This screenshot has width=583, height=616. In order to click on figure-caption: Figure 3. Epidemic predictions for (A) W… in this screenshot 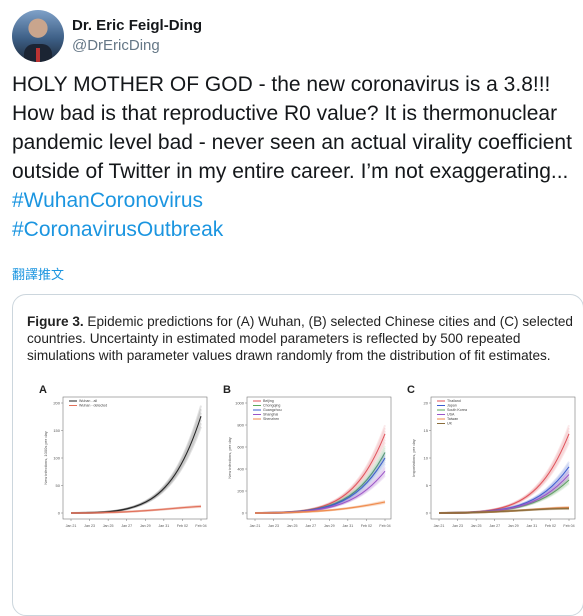, I will do `click(303, 338)`.